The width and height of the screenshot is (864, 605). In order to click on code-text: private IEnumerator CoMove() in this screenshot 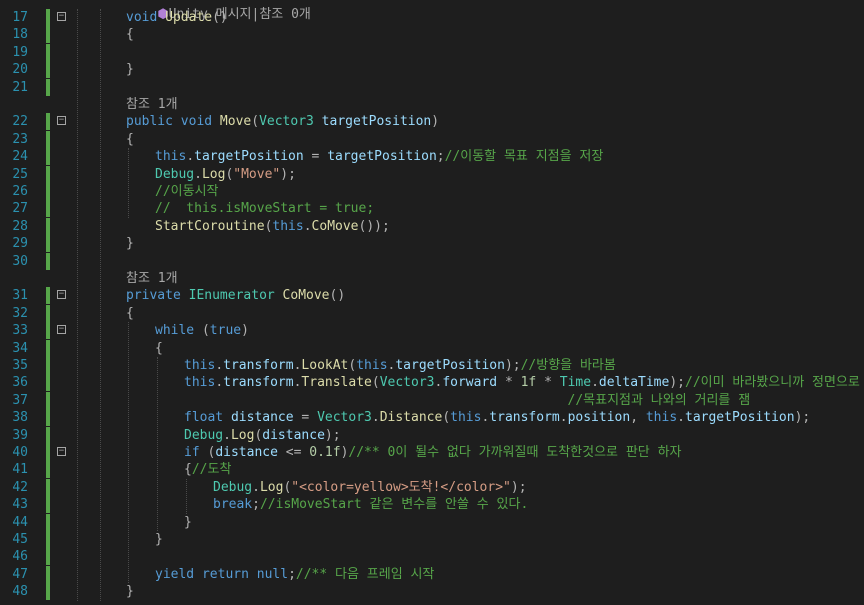, I will do `click(235, 295)`.